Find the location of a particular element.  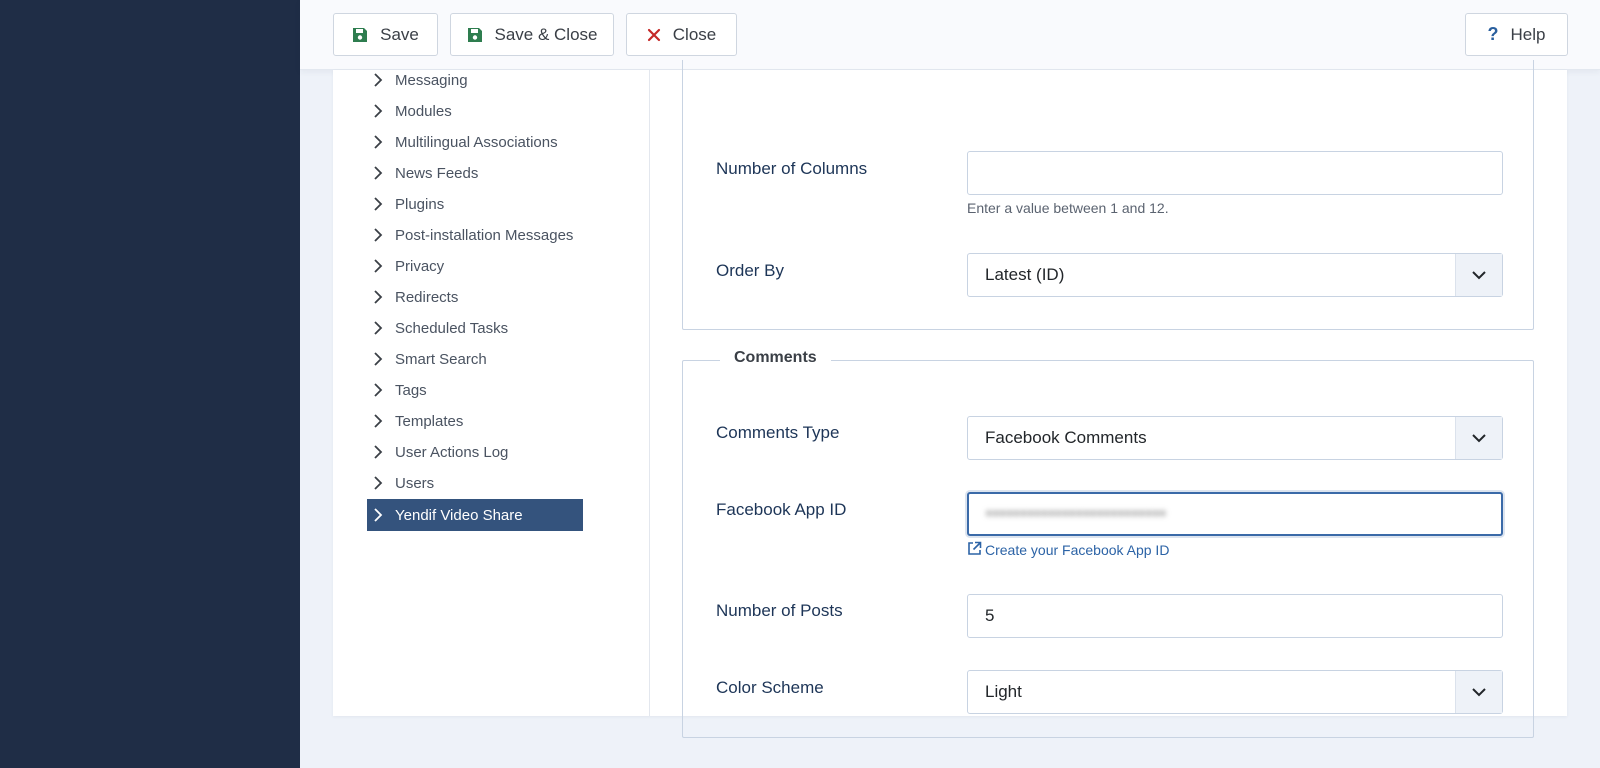

order-by-value: Latest (ID) is located at coordinates (1025, 274).